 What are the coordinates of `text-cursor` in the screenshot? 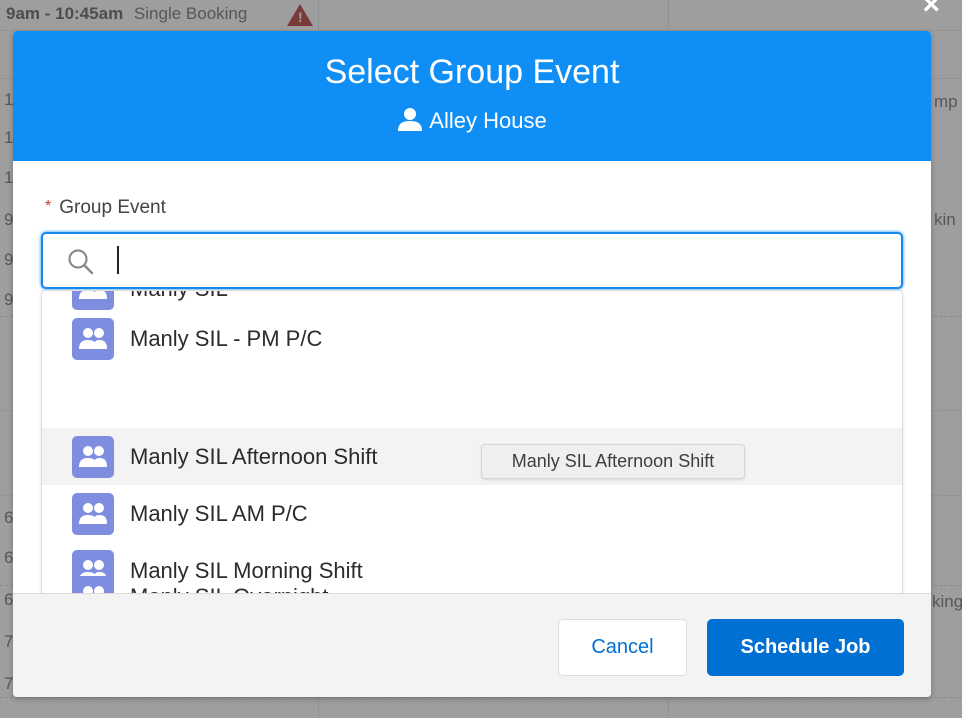 It's located at (118, 260).